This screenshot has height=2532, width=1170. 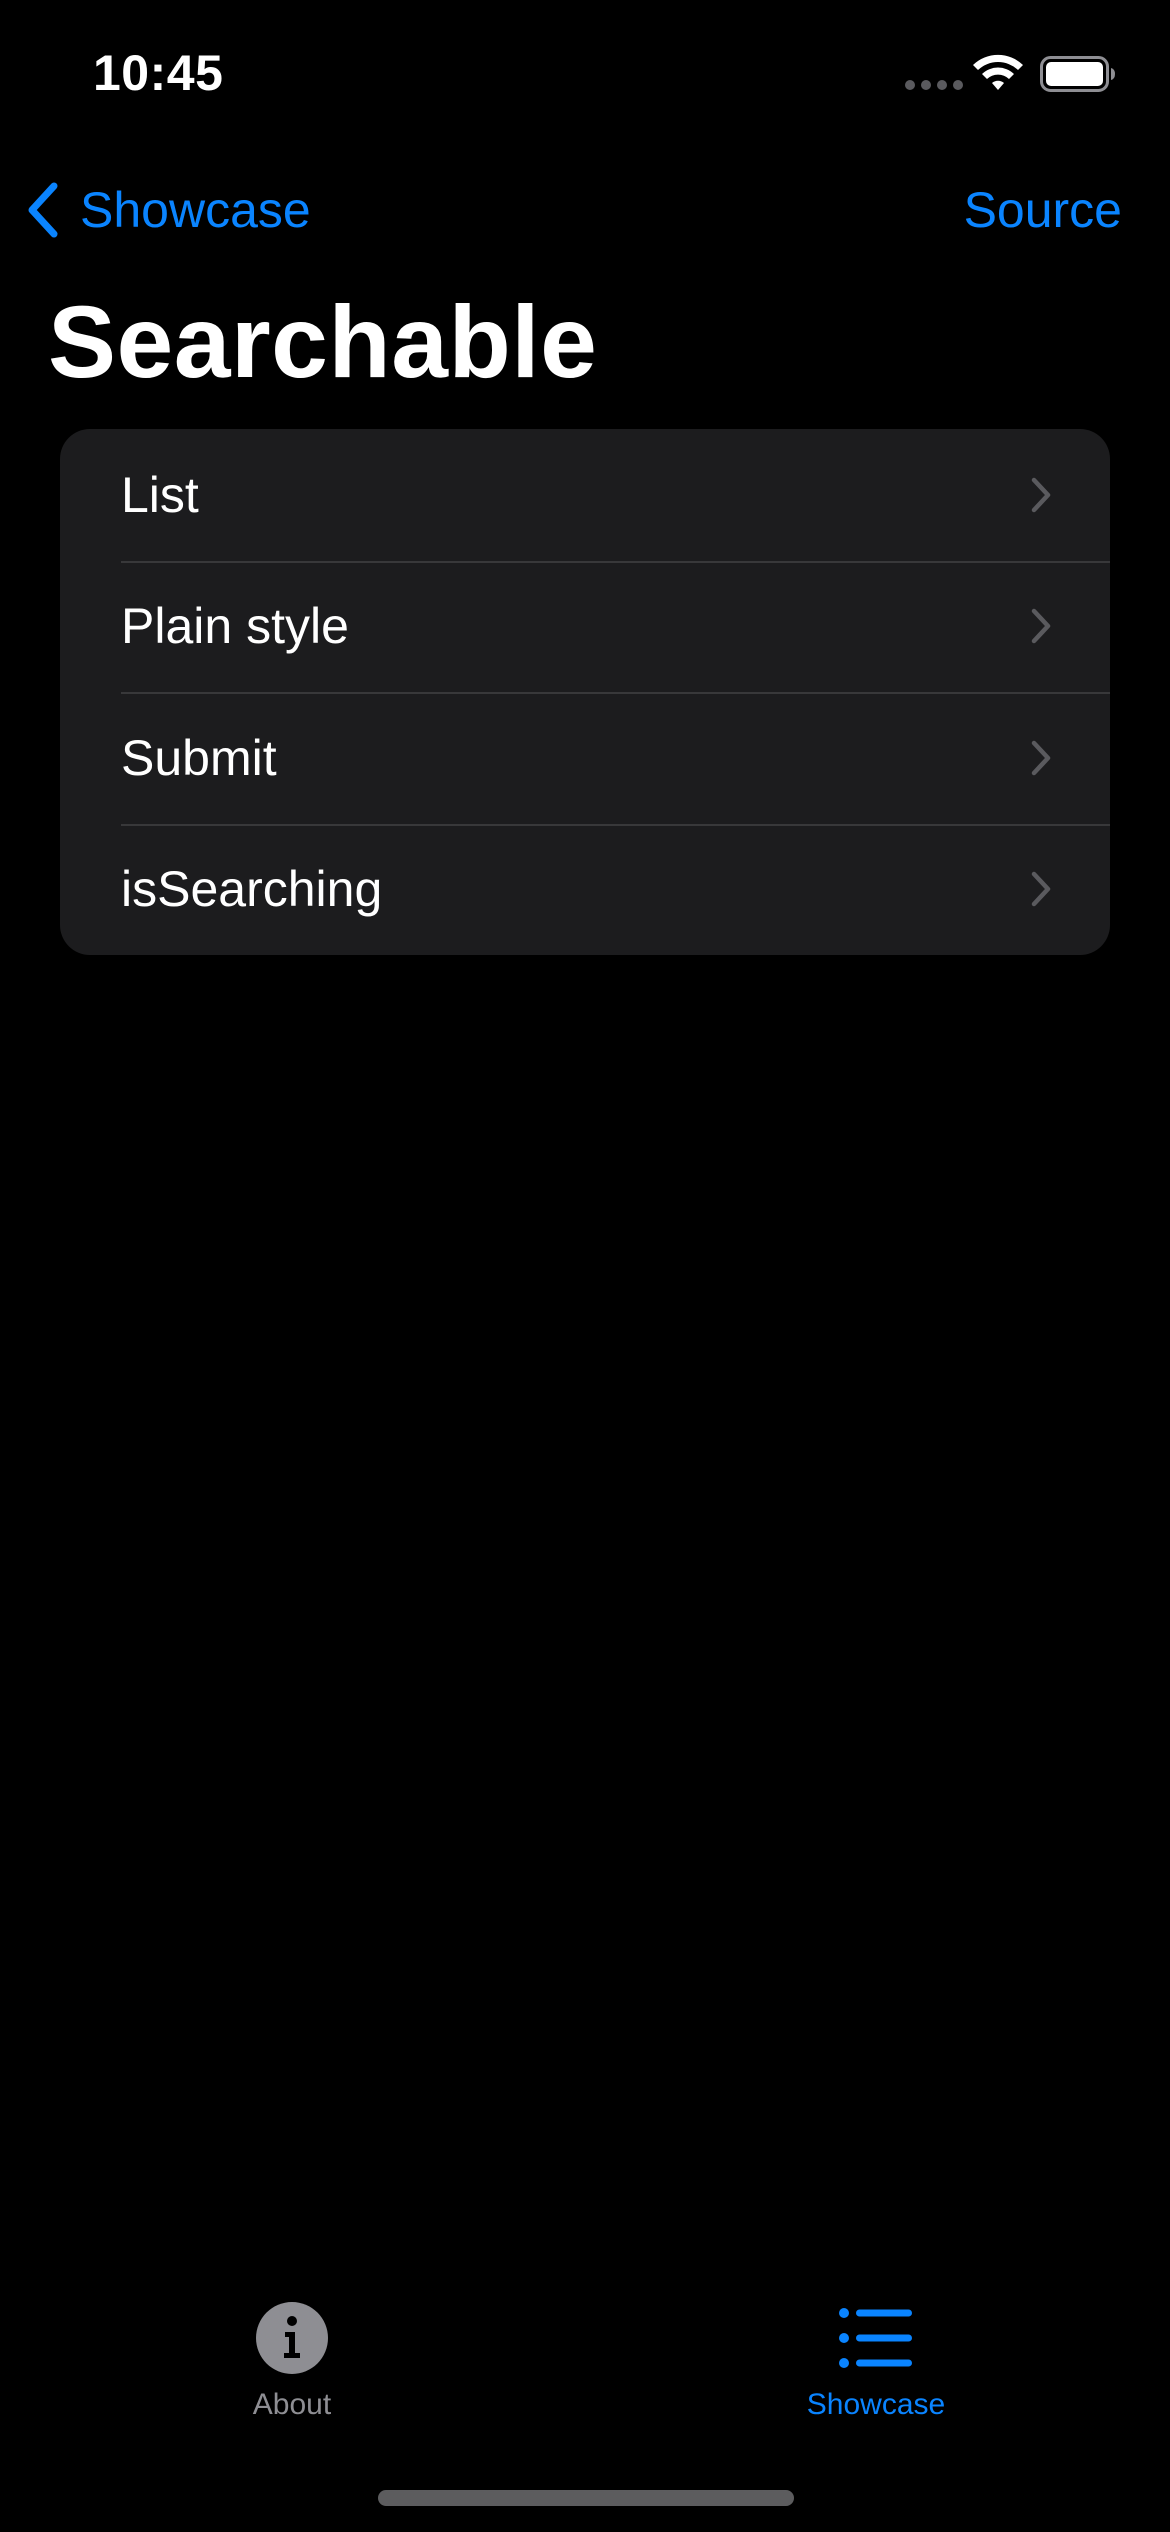 What do you see at coordinates (876, 2370) in the screenshot?
I see `tab-showcase: Showcase` at bounding box center [876, 2370].